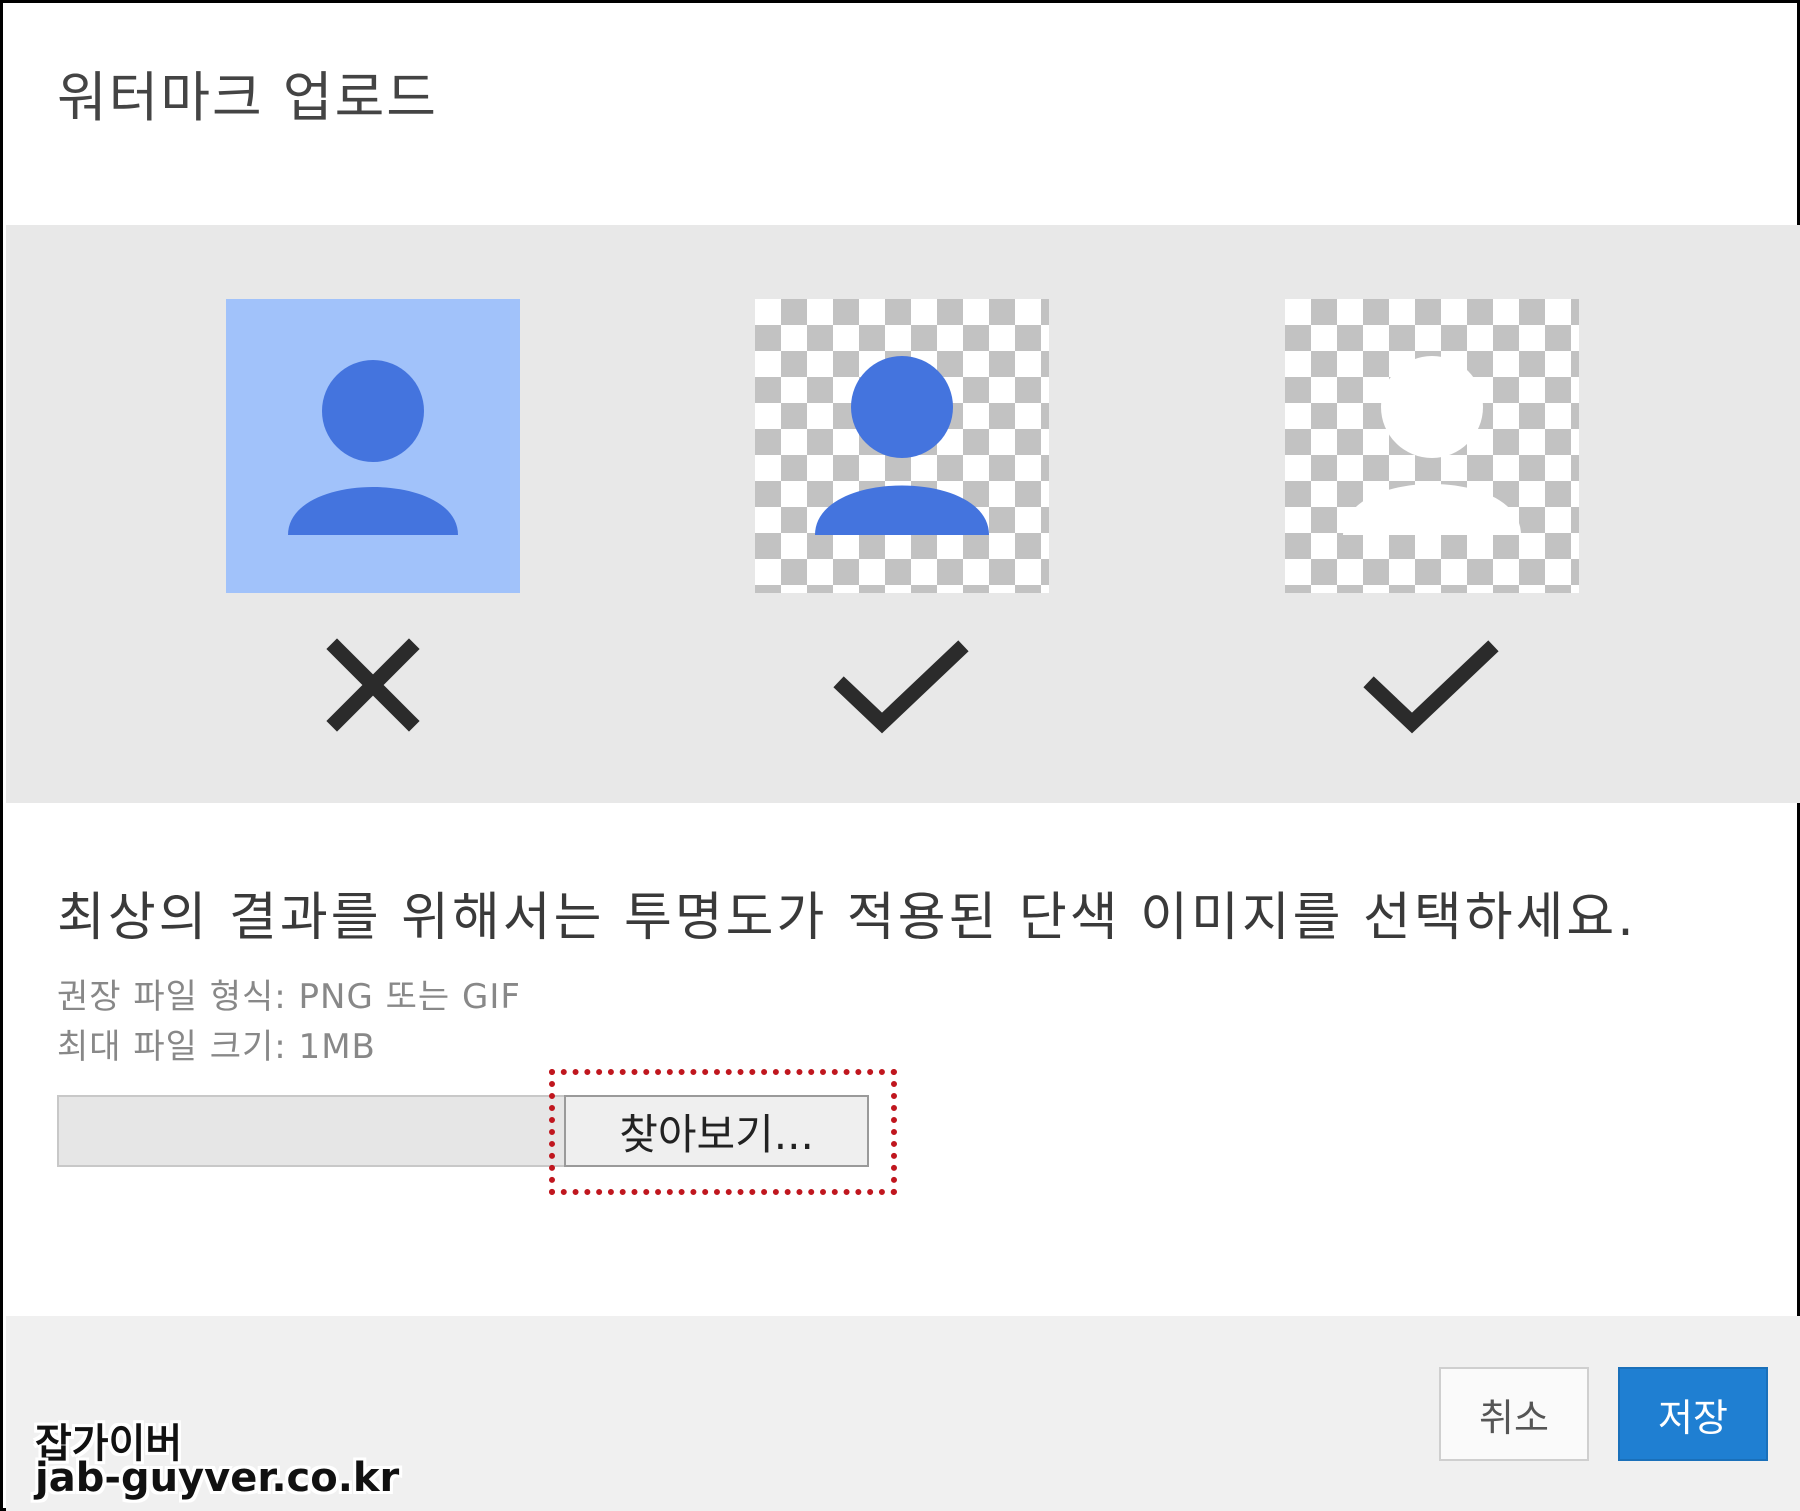 This screenshot has height=1511, width=1800. Describe the element at coordinates (217, 1478) in the screenshot. I see `site-watermark-url: jab-guyver.co.kr` at that location.